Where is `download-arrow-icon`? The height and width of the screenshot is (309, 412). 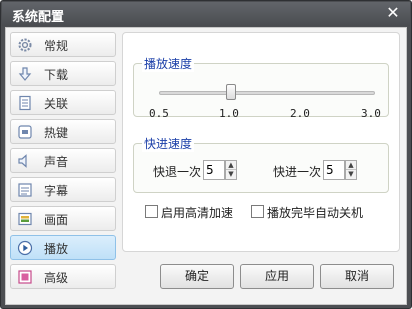
download-arrow-icon is located at coordinates (25, 74).